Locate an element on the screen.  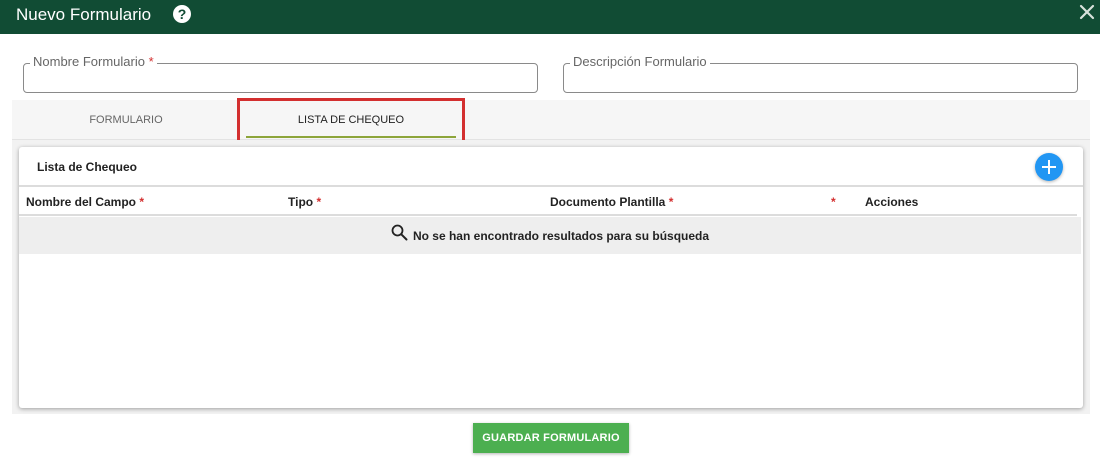
tab-bar: FORMULARIO LISTA DE CHEQUEO is located at coordinates (551, 120).